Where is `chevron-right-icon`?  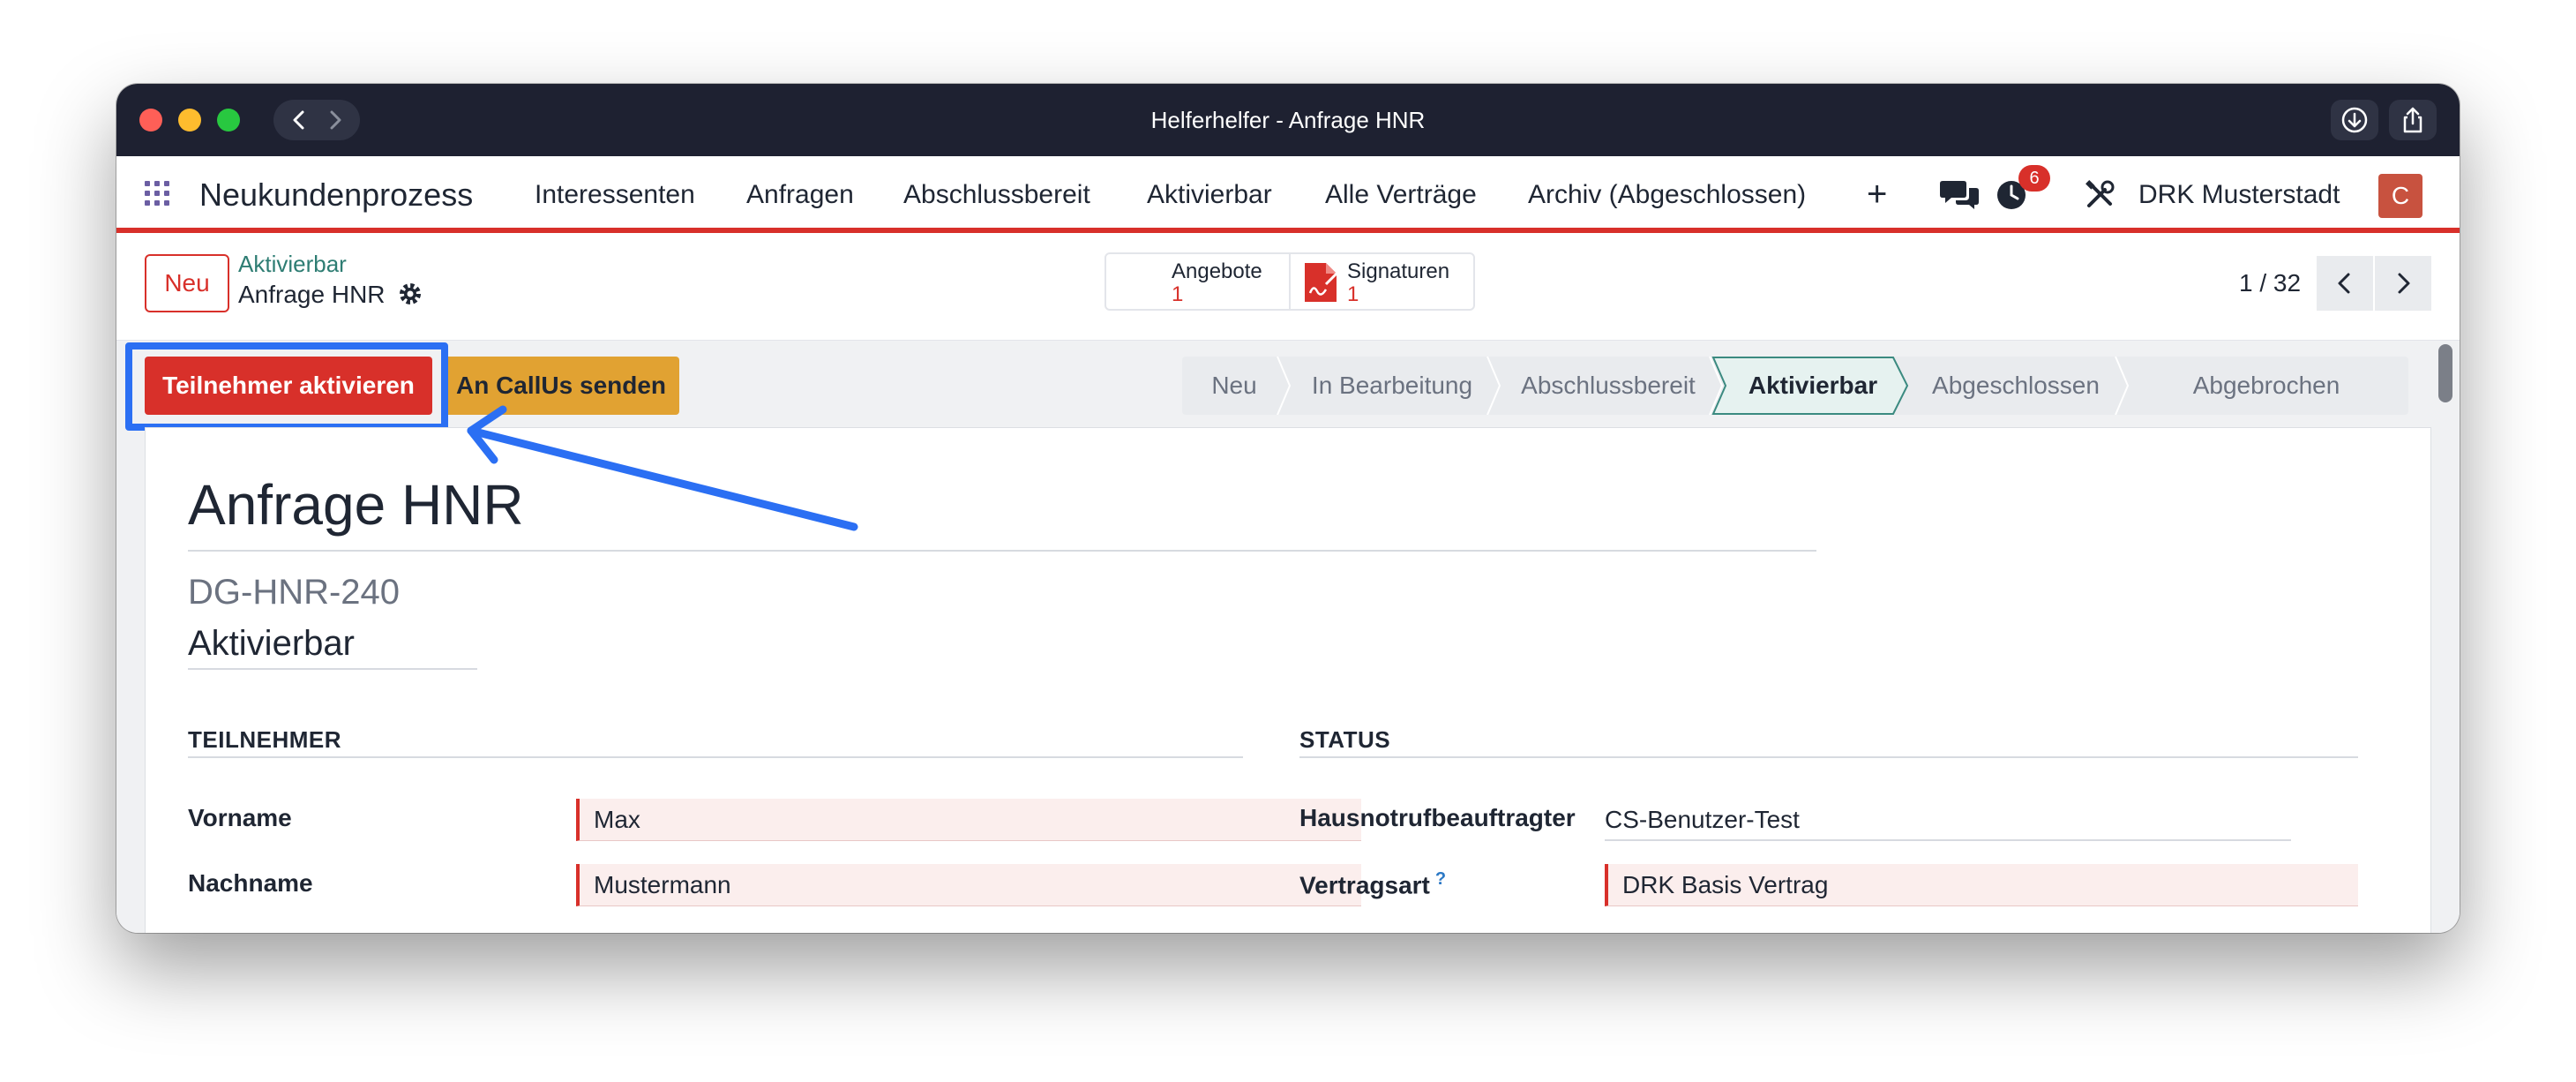 chevron-right-icon is located at coordinates (2404, 283).